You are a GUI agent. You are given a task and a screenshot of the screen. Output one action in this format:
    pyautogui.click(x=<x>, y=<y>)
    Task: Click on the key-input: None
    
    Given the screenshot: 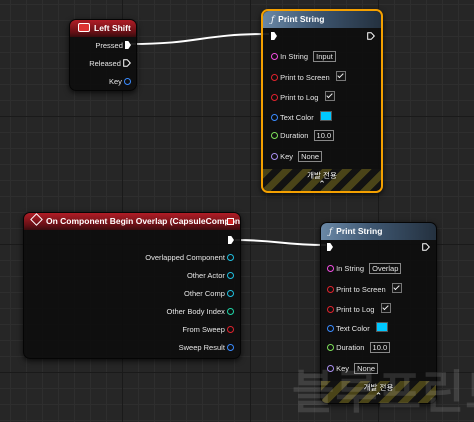 What is the action you would take?
    pyautogui.click(x=310, y=156)
    